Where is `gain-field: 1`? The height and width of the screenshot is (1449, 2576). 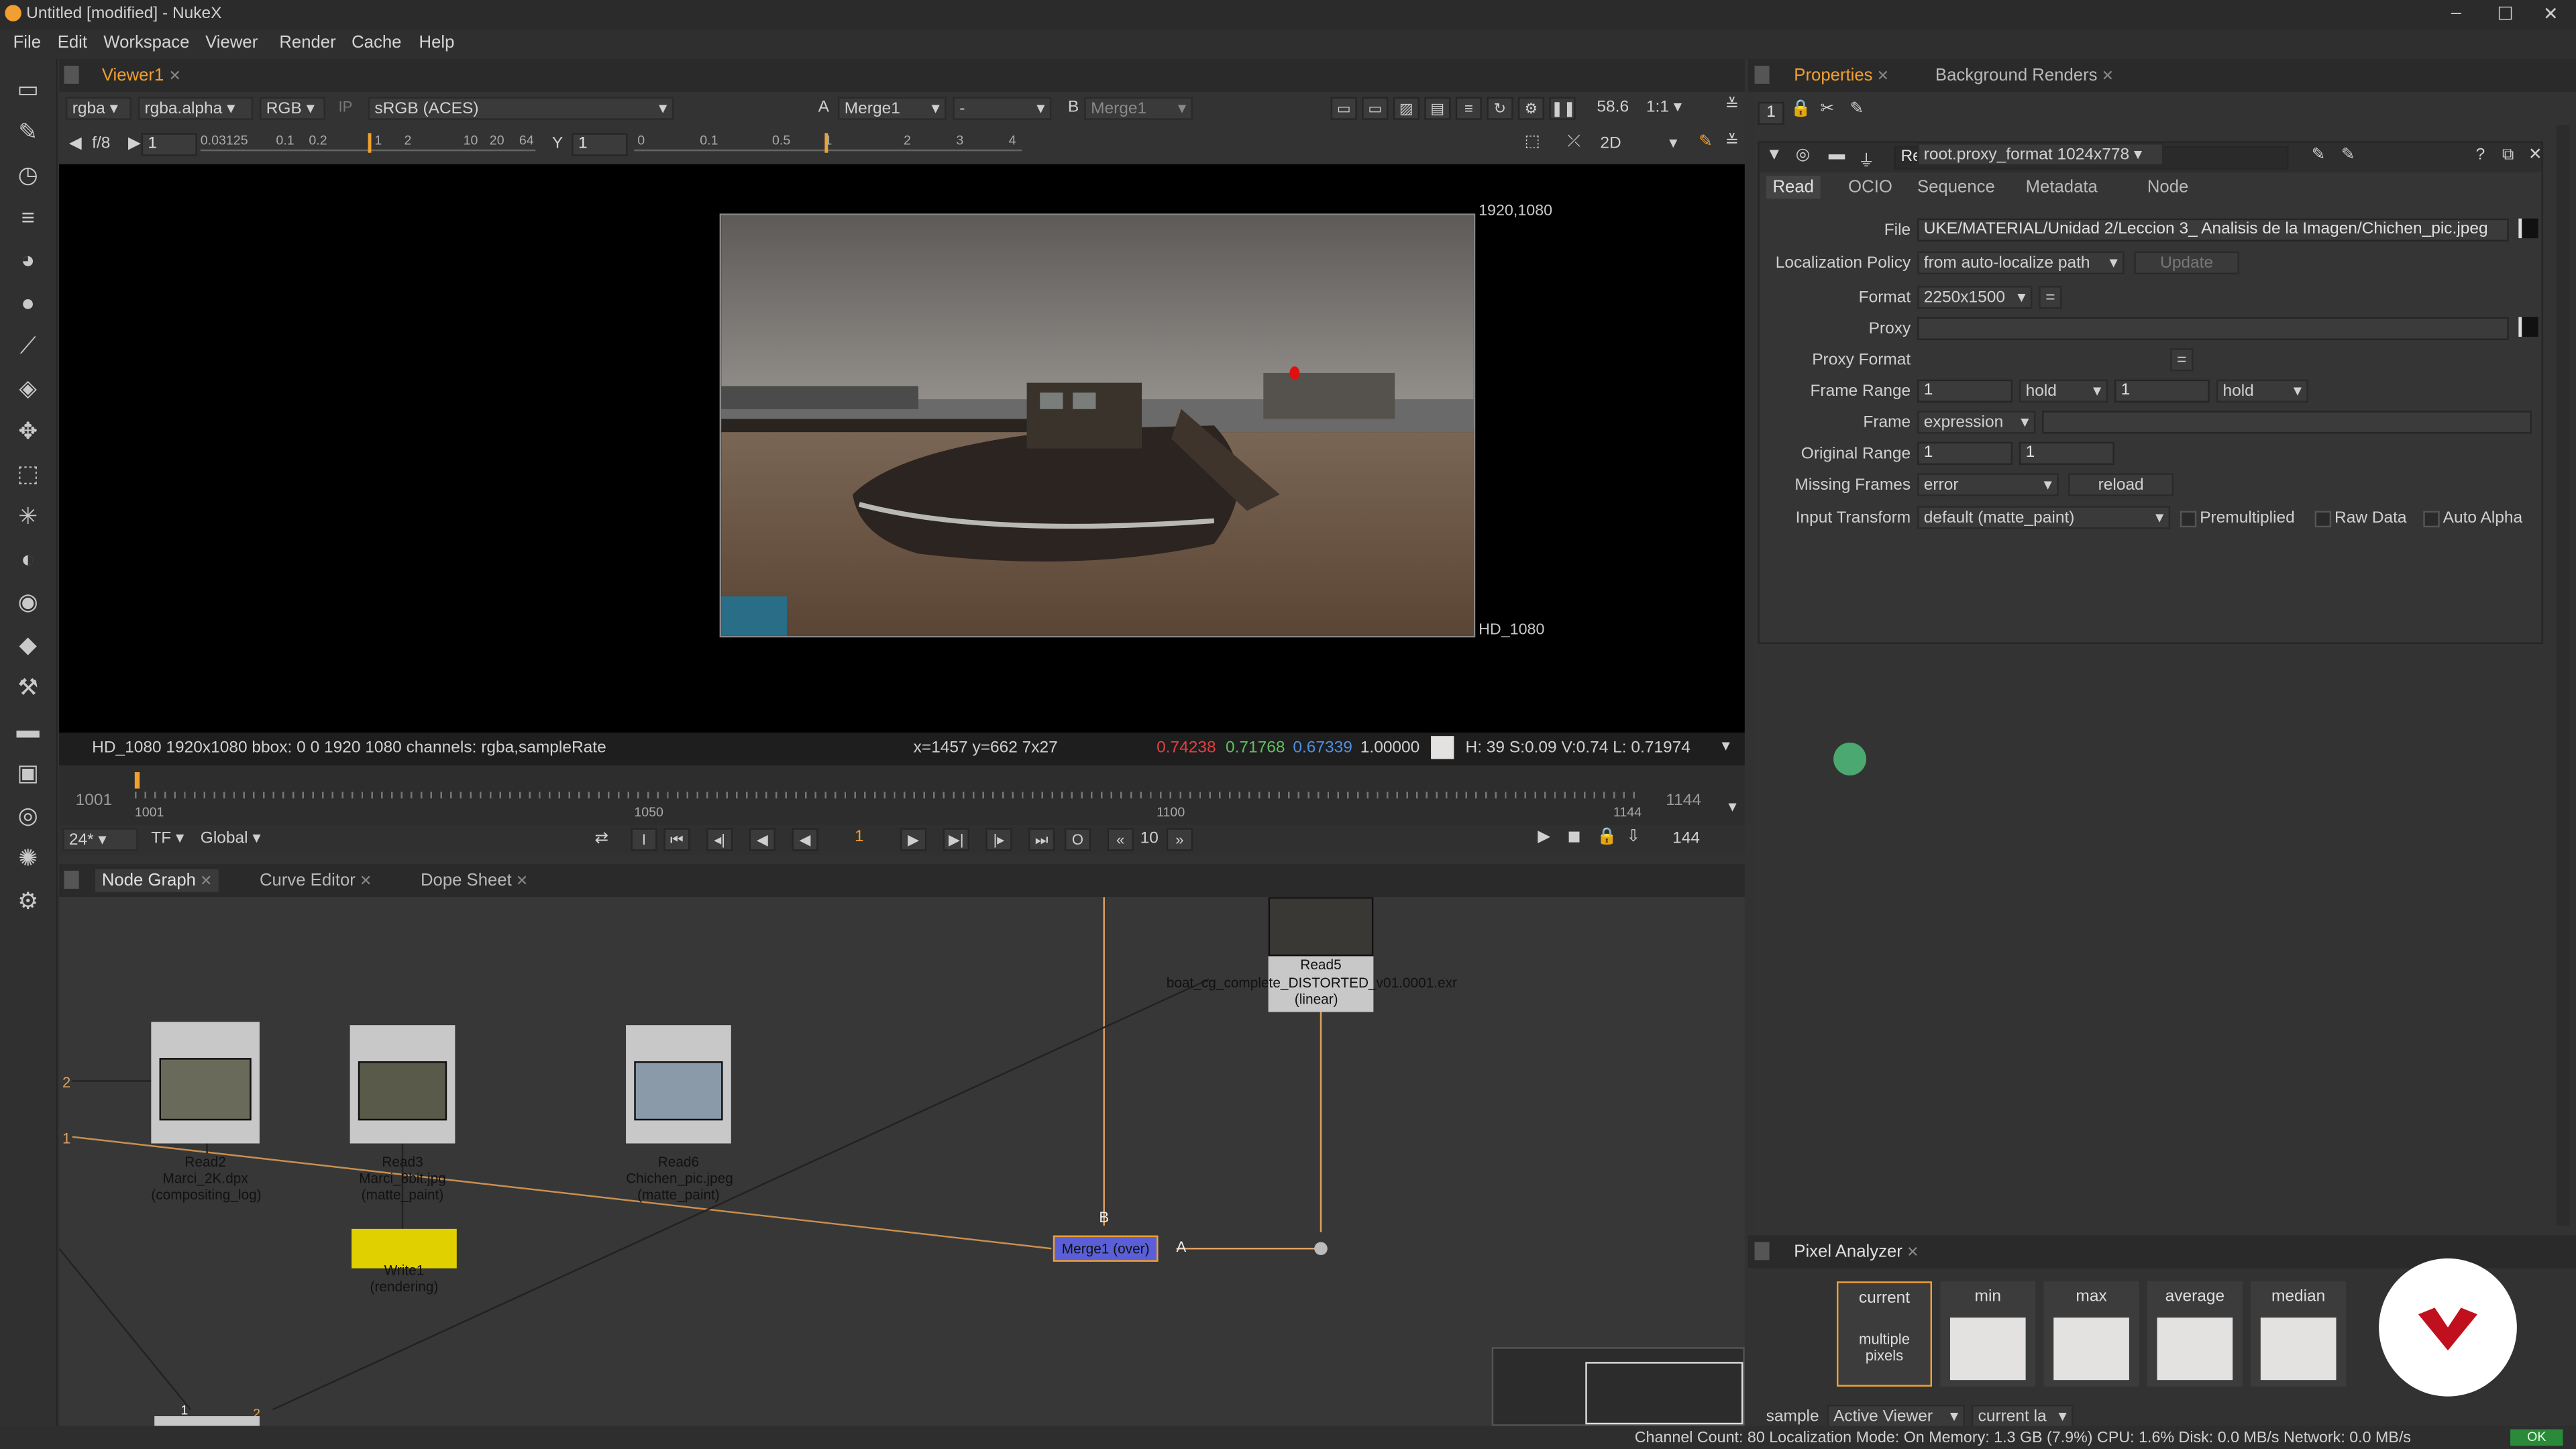
gain-field: 1 is located at coordinates (169, 144).